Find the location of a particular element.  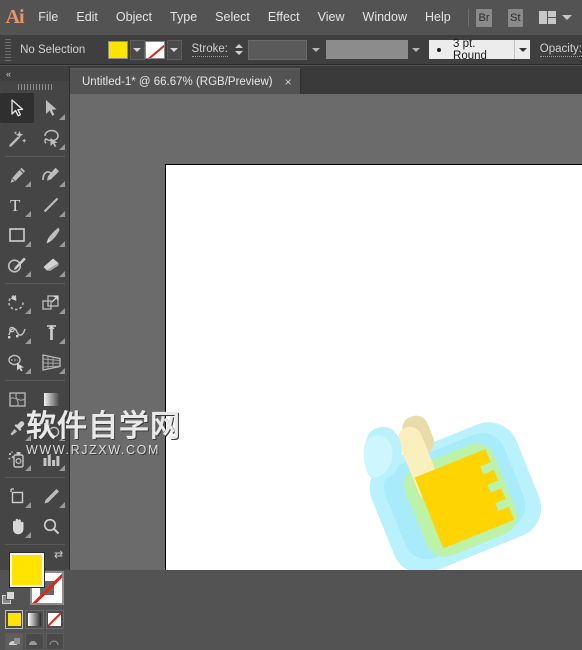

svg-text: T is located at coordinates (15, 205).